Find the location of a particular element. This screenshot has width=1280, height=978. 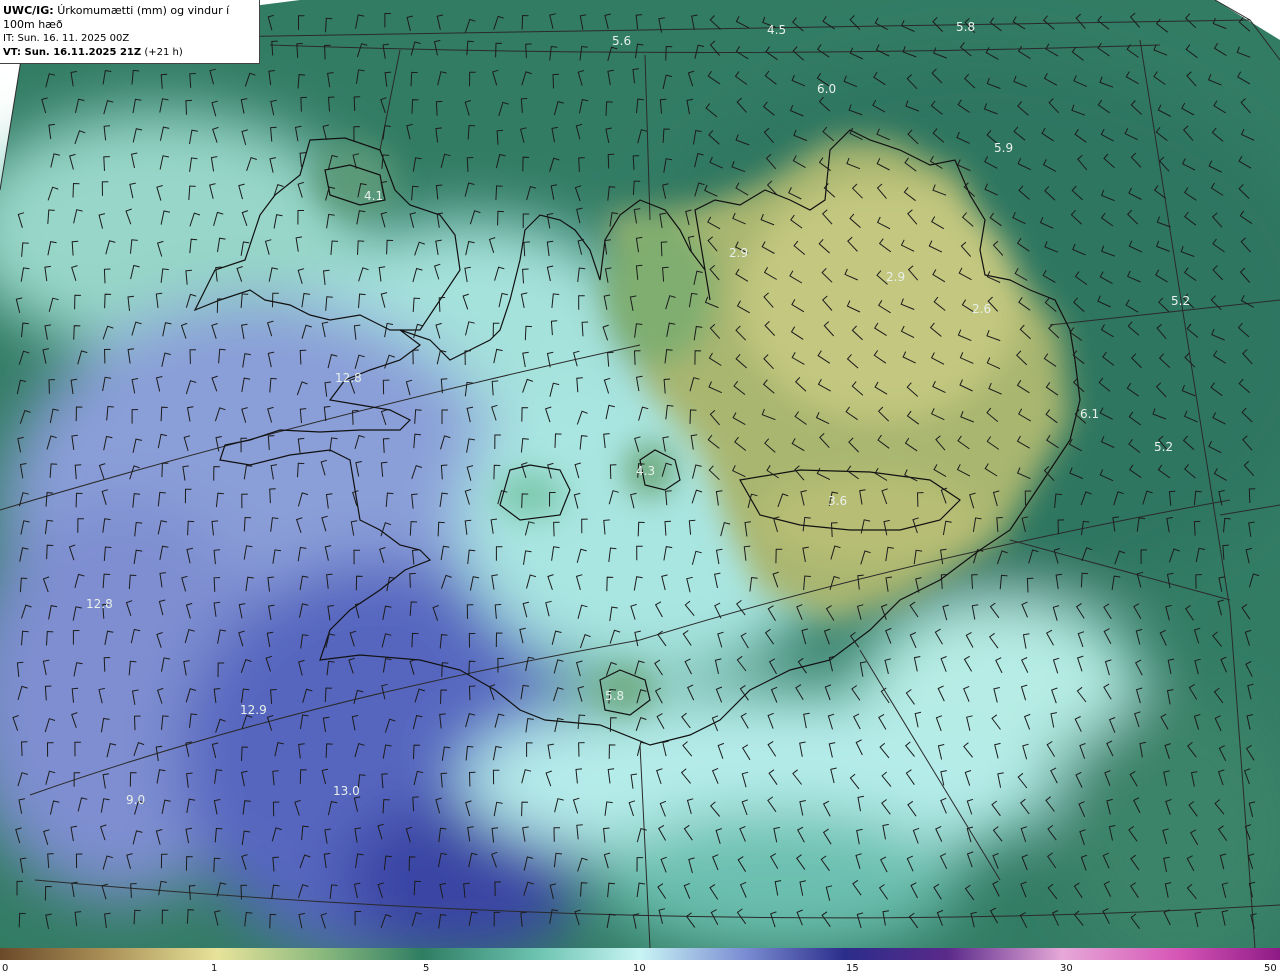

model-name: UWC/IG: is located at coordinates (28, 10).